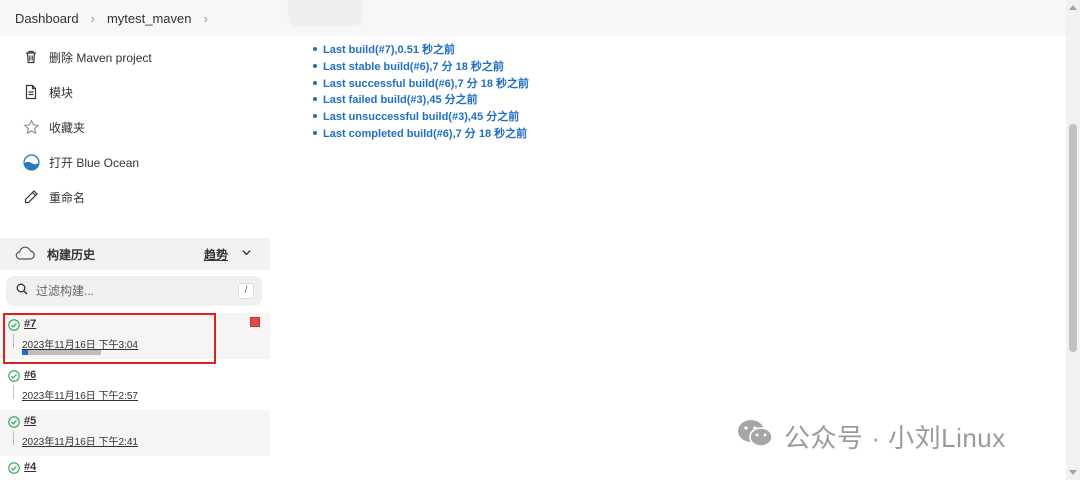 Image resolution: width=1080 pixels, height=480 pixels. I want to click on permalink-last-build: Last build(#7),0.51 秒之前, so click(389, 49).